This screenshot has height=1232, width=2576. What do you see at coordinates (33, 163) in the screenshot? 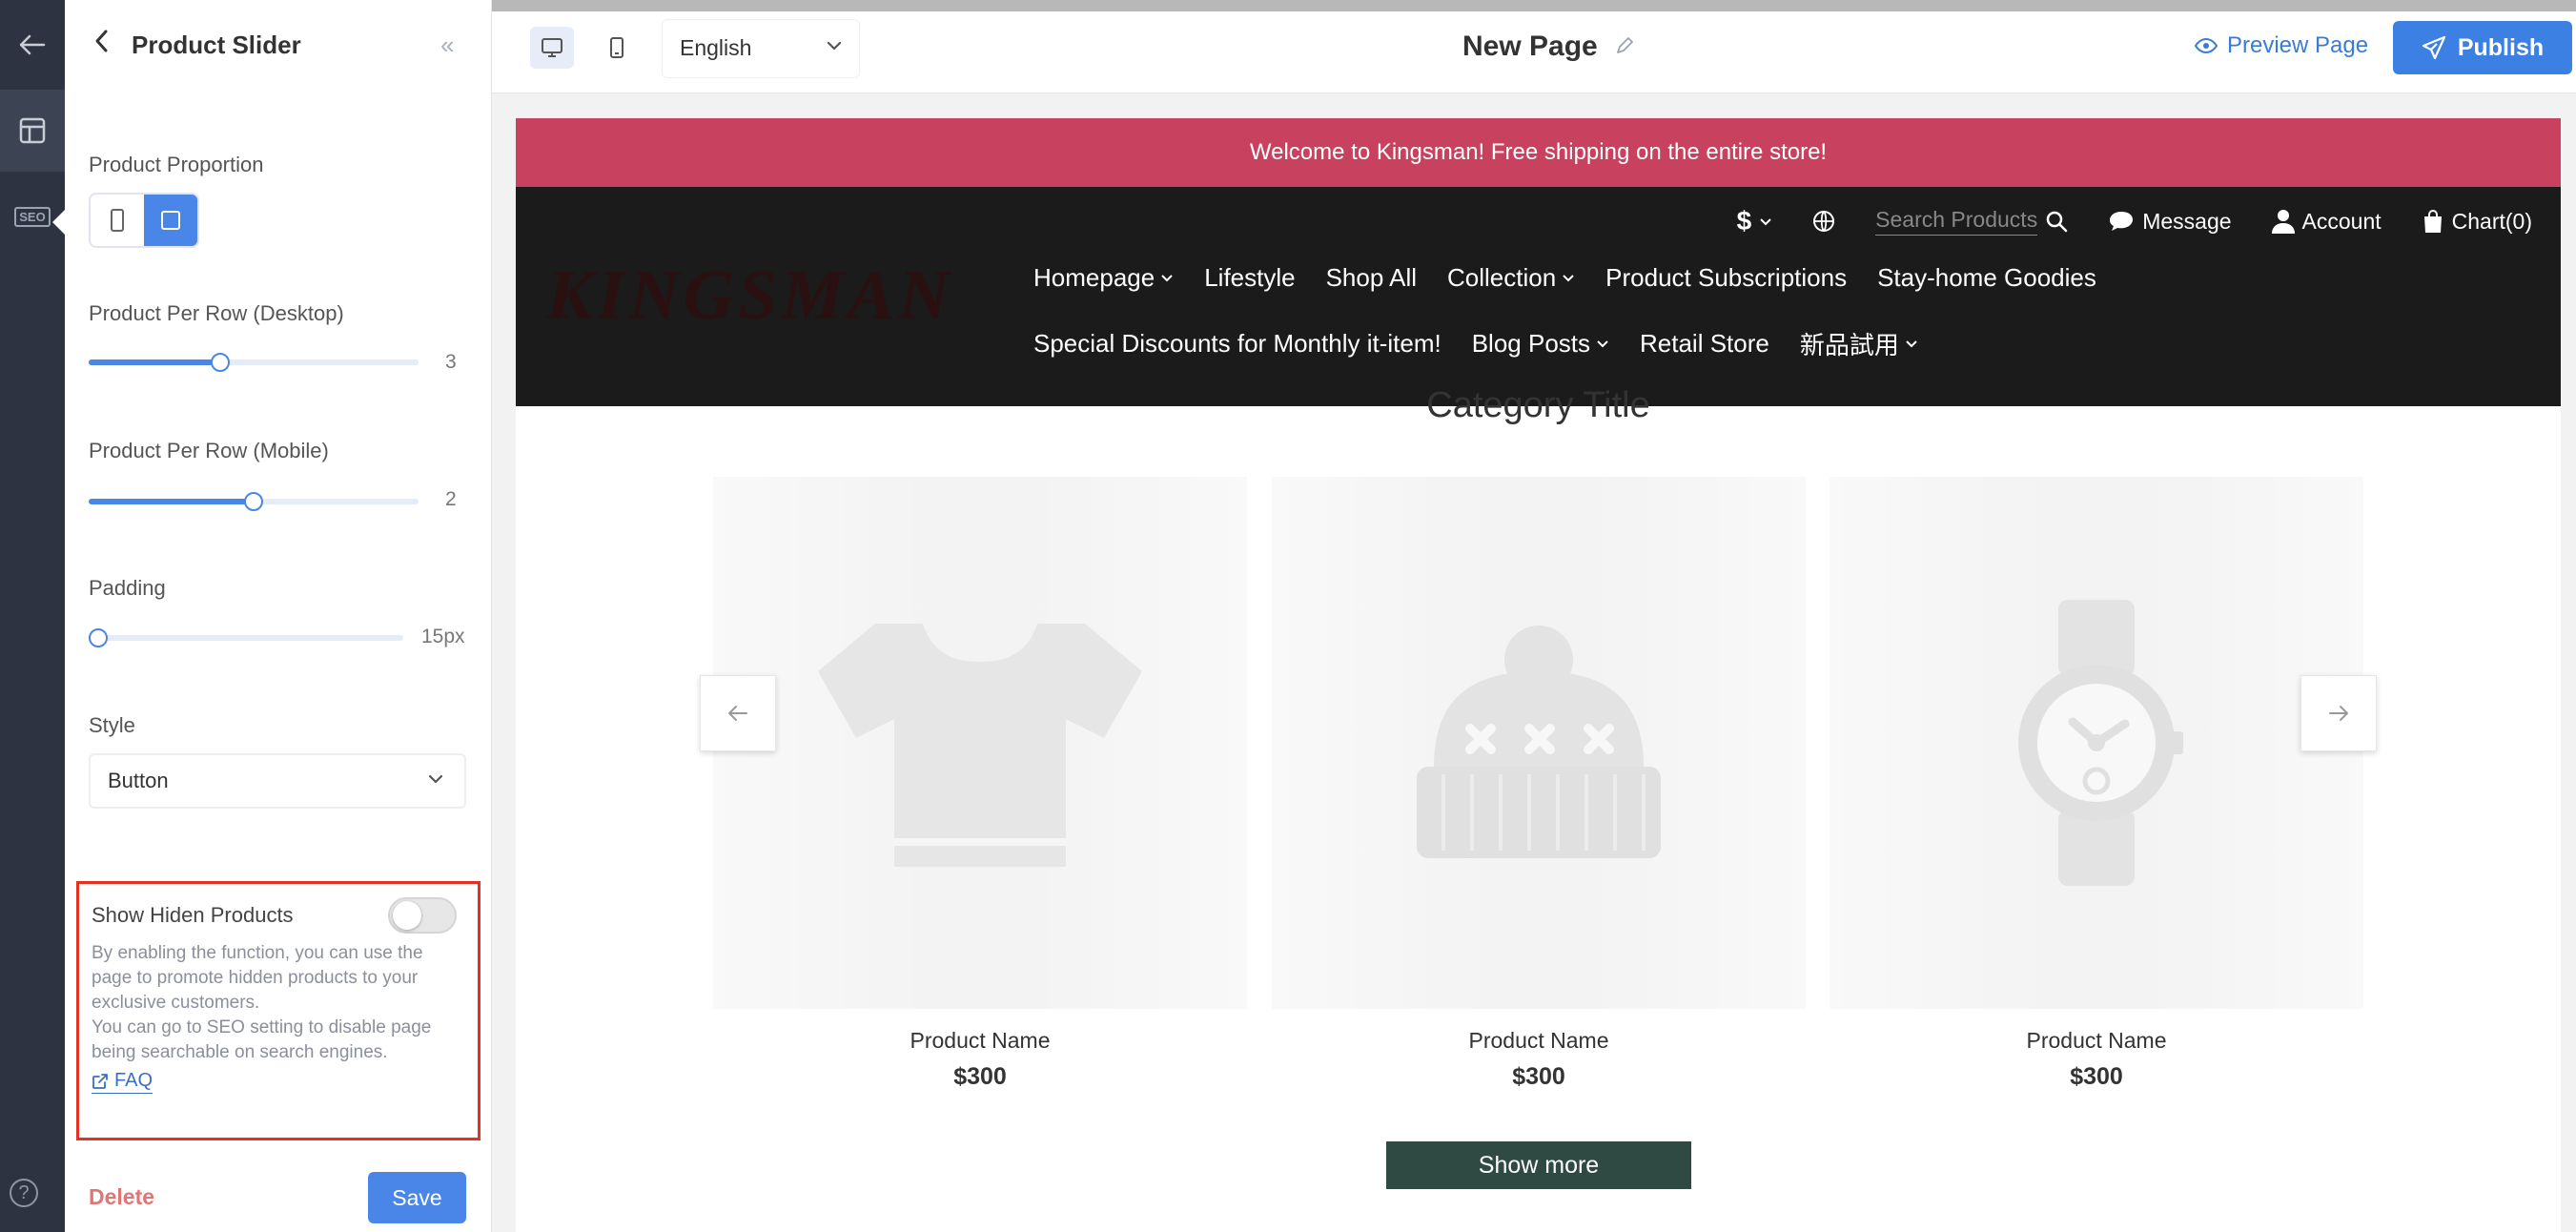
I see `rail-item-layout` at bounding box center [33, 163].